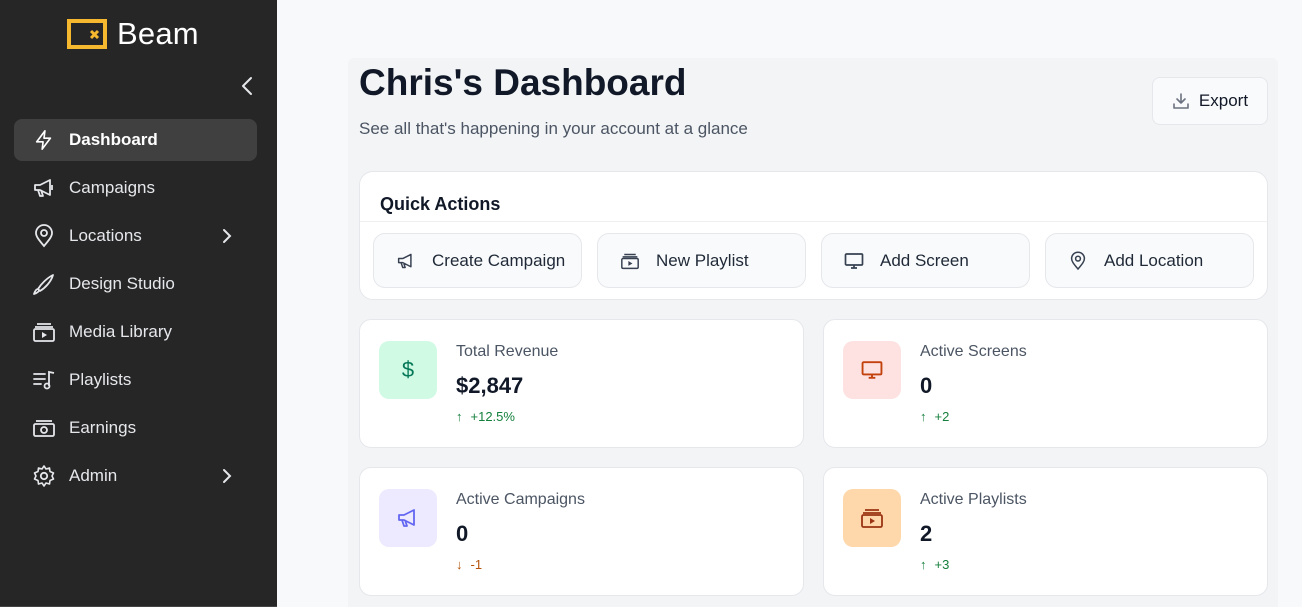 The height and width of the screenshot is (607, 1302). What do you see at coordinates (507, 351) in the screenshot?
I see `stat-label: Total Revenue` at bounding box center [507, 351].